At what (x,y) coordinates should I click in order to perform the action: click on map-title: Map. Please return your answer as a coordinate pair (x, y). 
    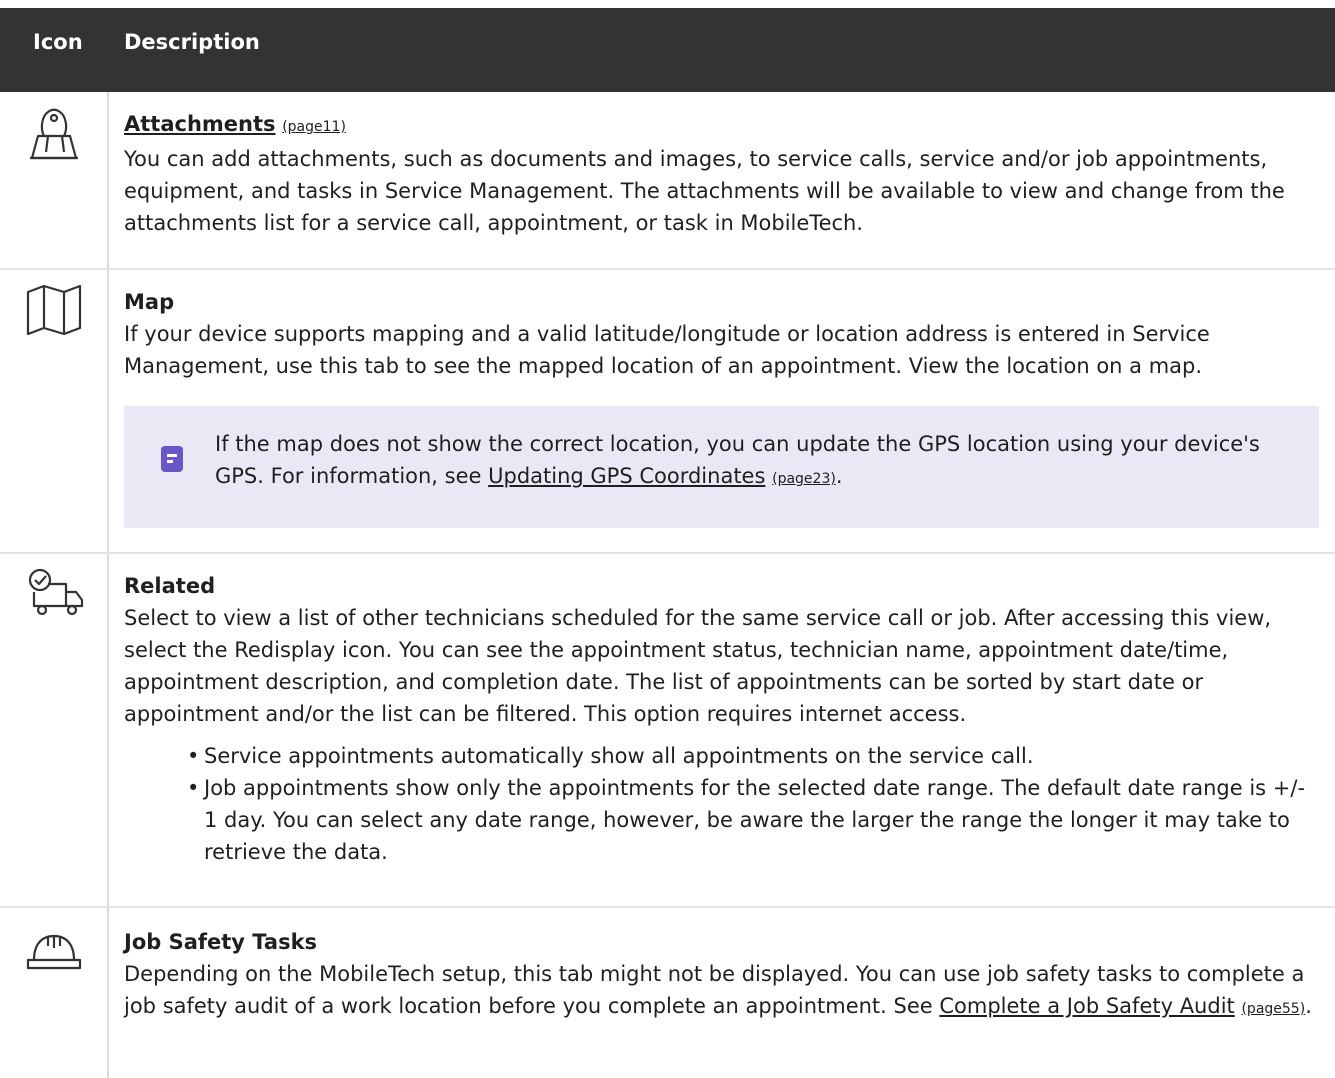
    Looking at the image, I should click on (149, 302).